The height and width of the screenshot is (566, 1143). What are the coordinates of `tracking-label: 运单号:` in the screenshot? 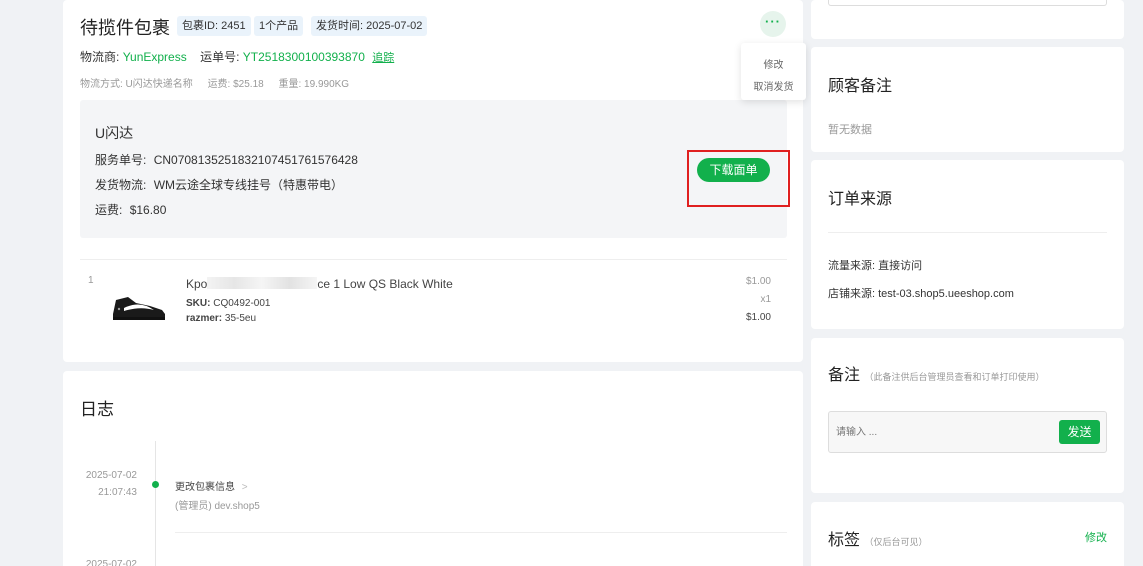 It's located at (220, 57).